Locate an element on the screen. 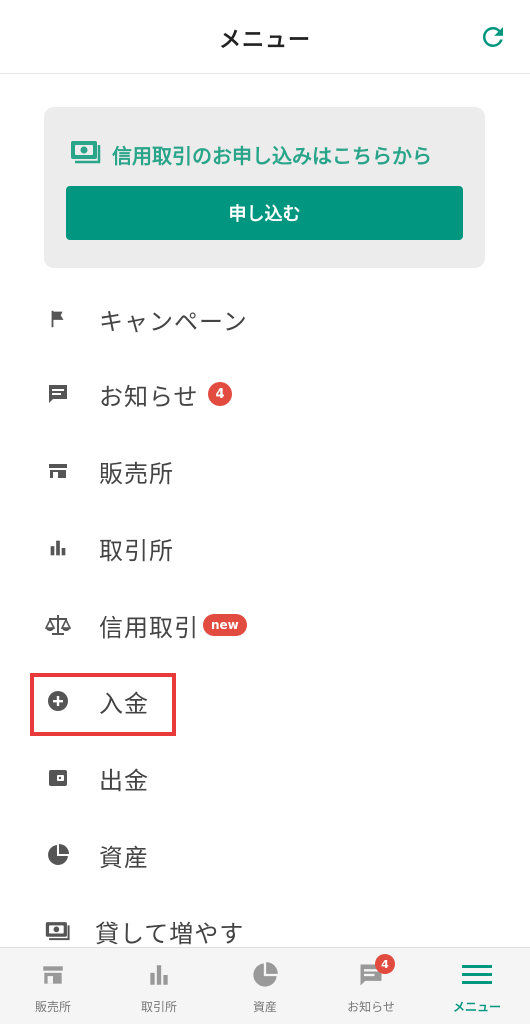 This screenshot has width=530, height=1024. bottom-tab-bar: 販売所 取引所 資産 4 お知らせ メニュー is located at coordinates (265, 985).